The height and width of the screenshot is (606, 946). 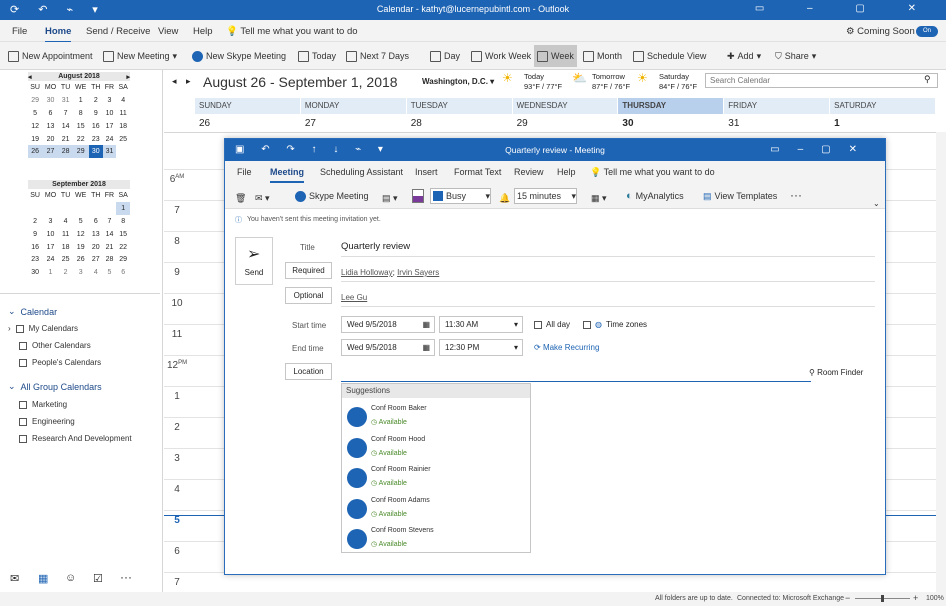 I want to click on day-header: TUESDAY, so click(x=459, y=106).